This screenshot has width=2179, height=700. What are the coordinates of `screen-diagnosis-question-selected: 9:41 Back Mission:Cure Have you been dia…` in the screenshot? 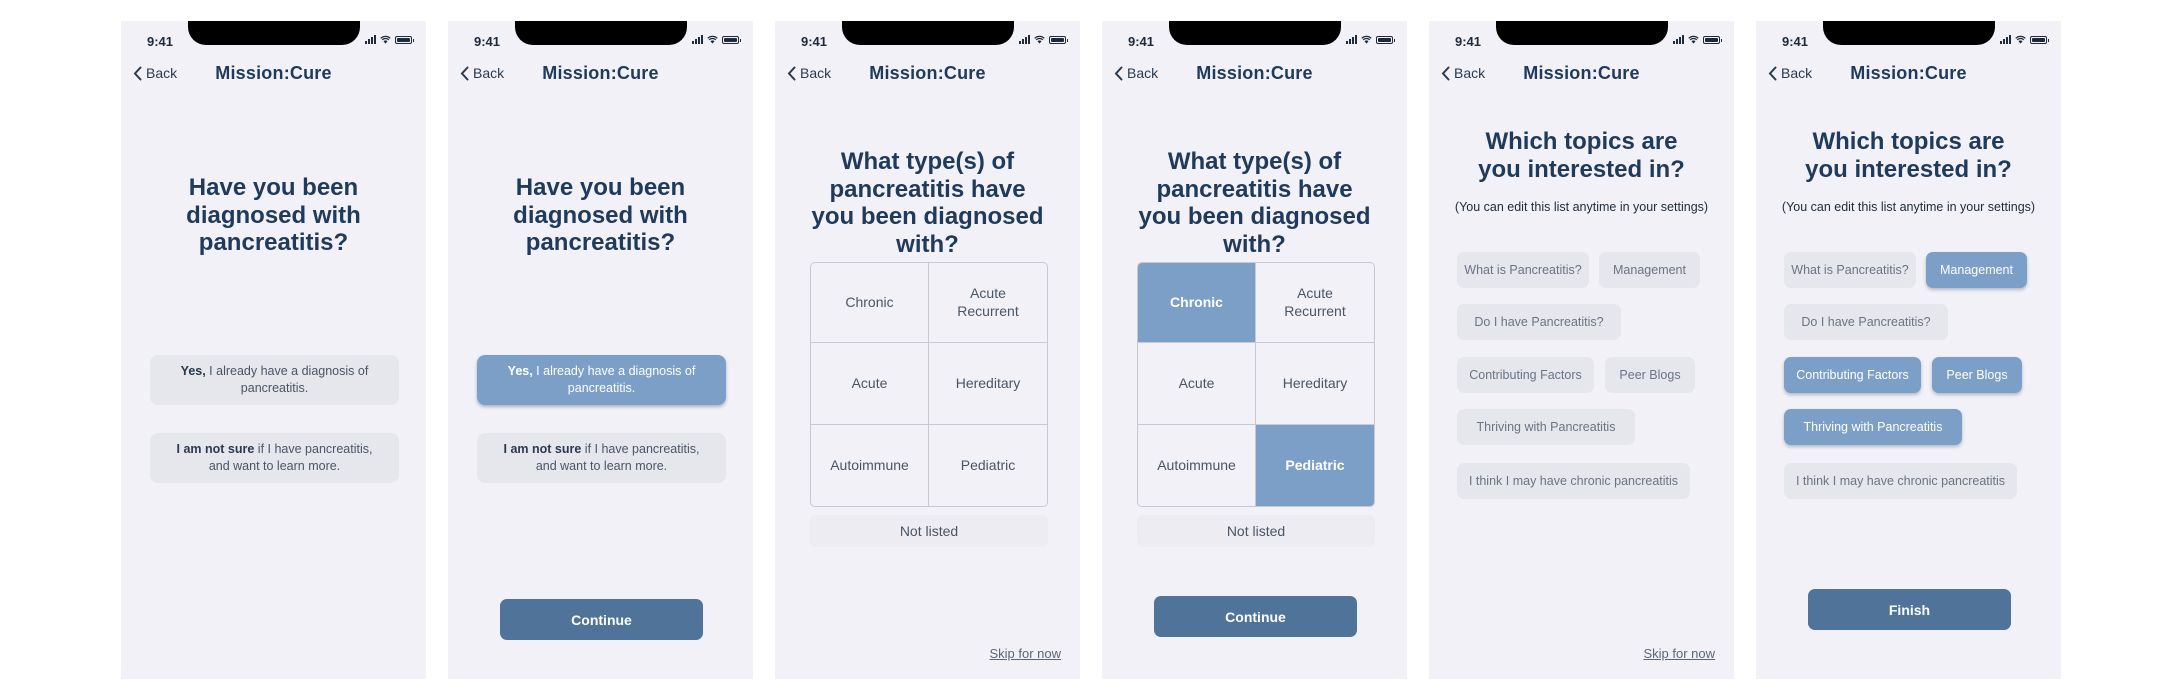 It's located at (600, 350).